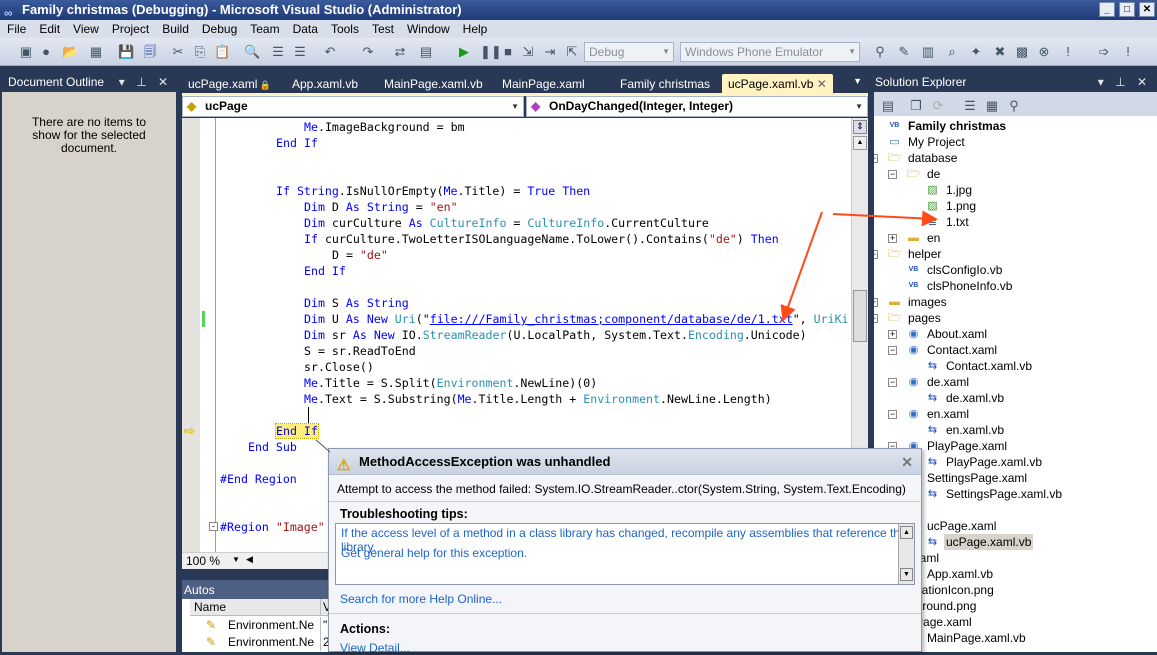 The height and width of the screenshot is (655, 1157). Describe the element at coordinates (508, 52) in the screenshot. I see `stop-icon: ■` at that location.